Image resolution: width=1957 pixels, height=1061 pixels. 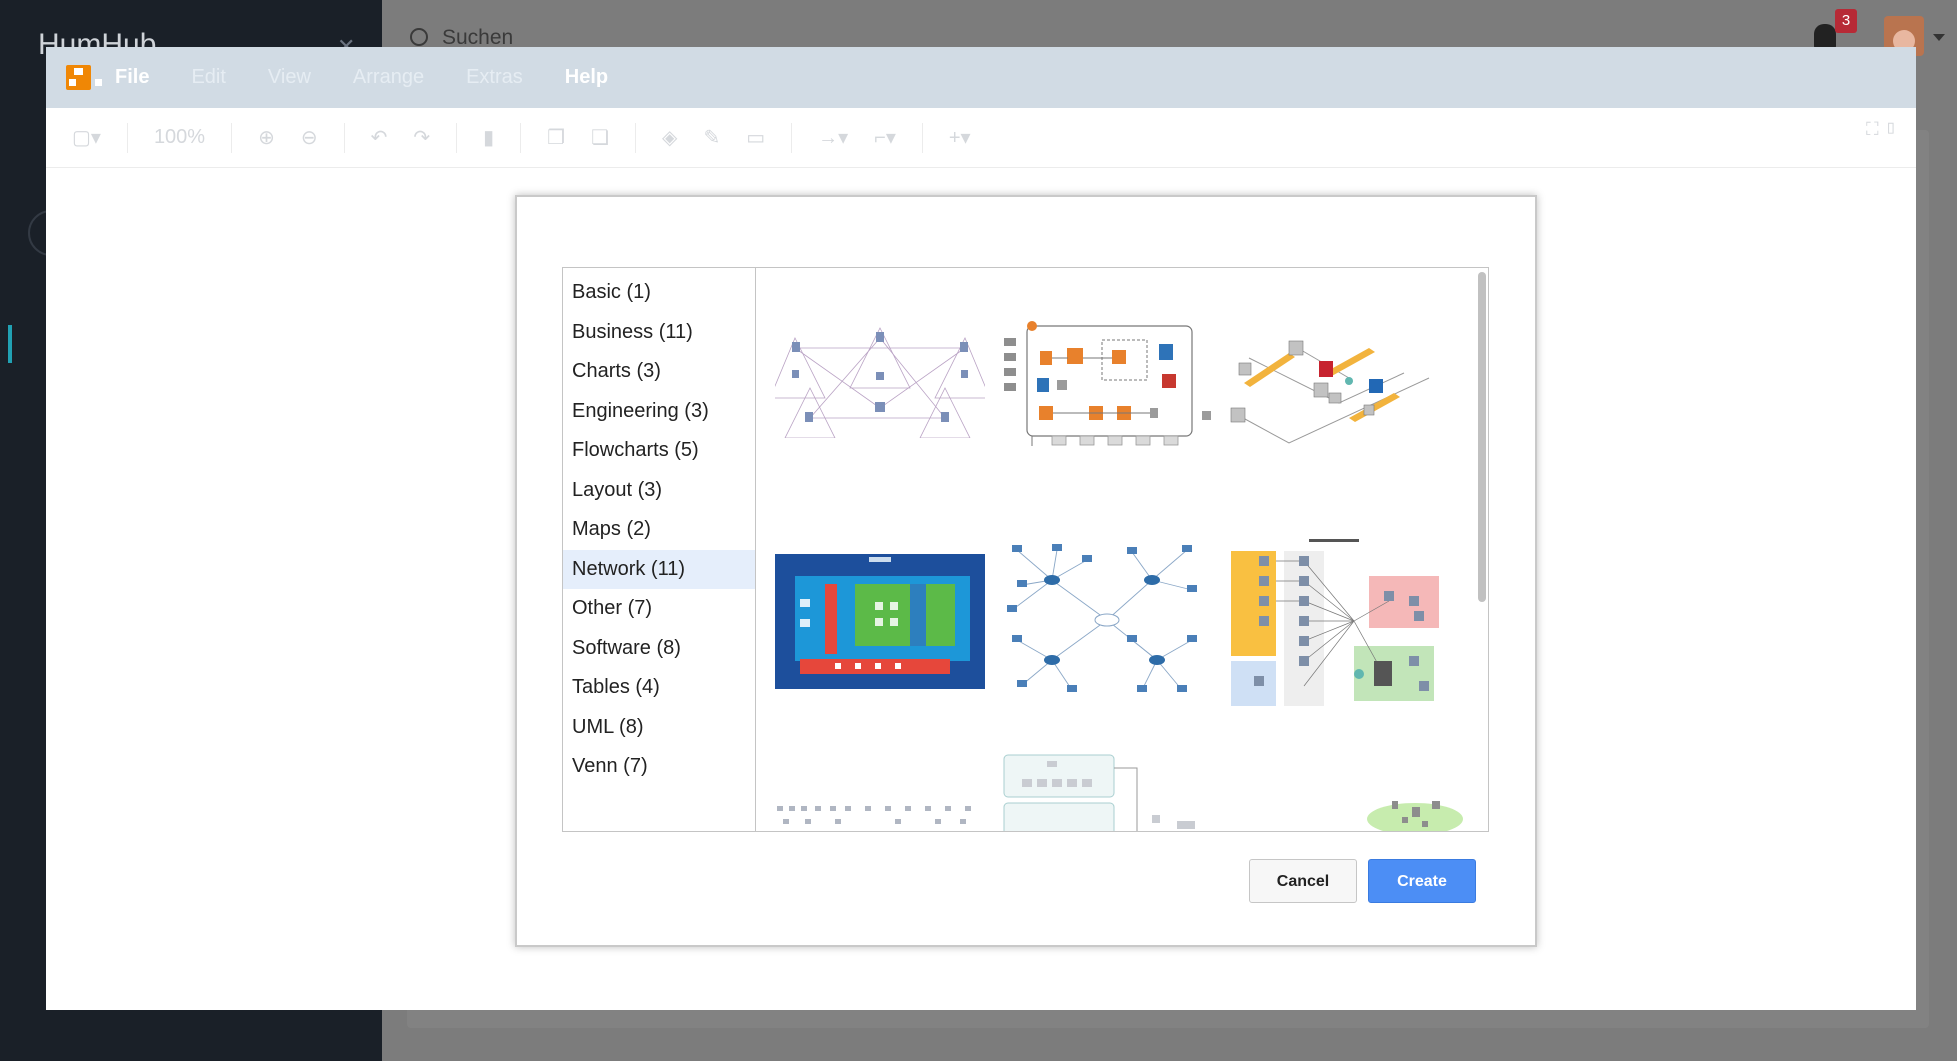 What do you see at coordinates (289, 77) in the screenshot?
I see `menu-view: View` at bounding box center [289, 77].